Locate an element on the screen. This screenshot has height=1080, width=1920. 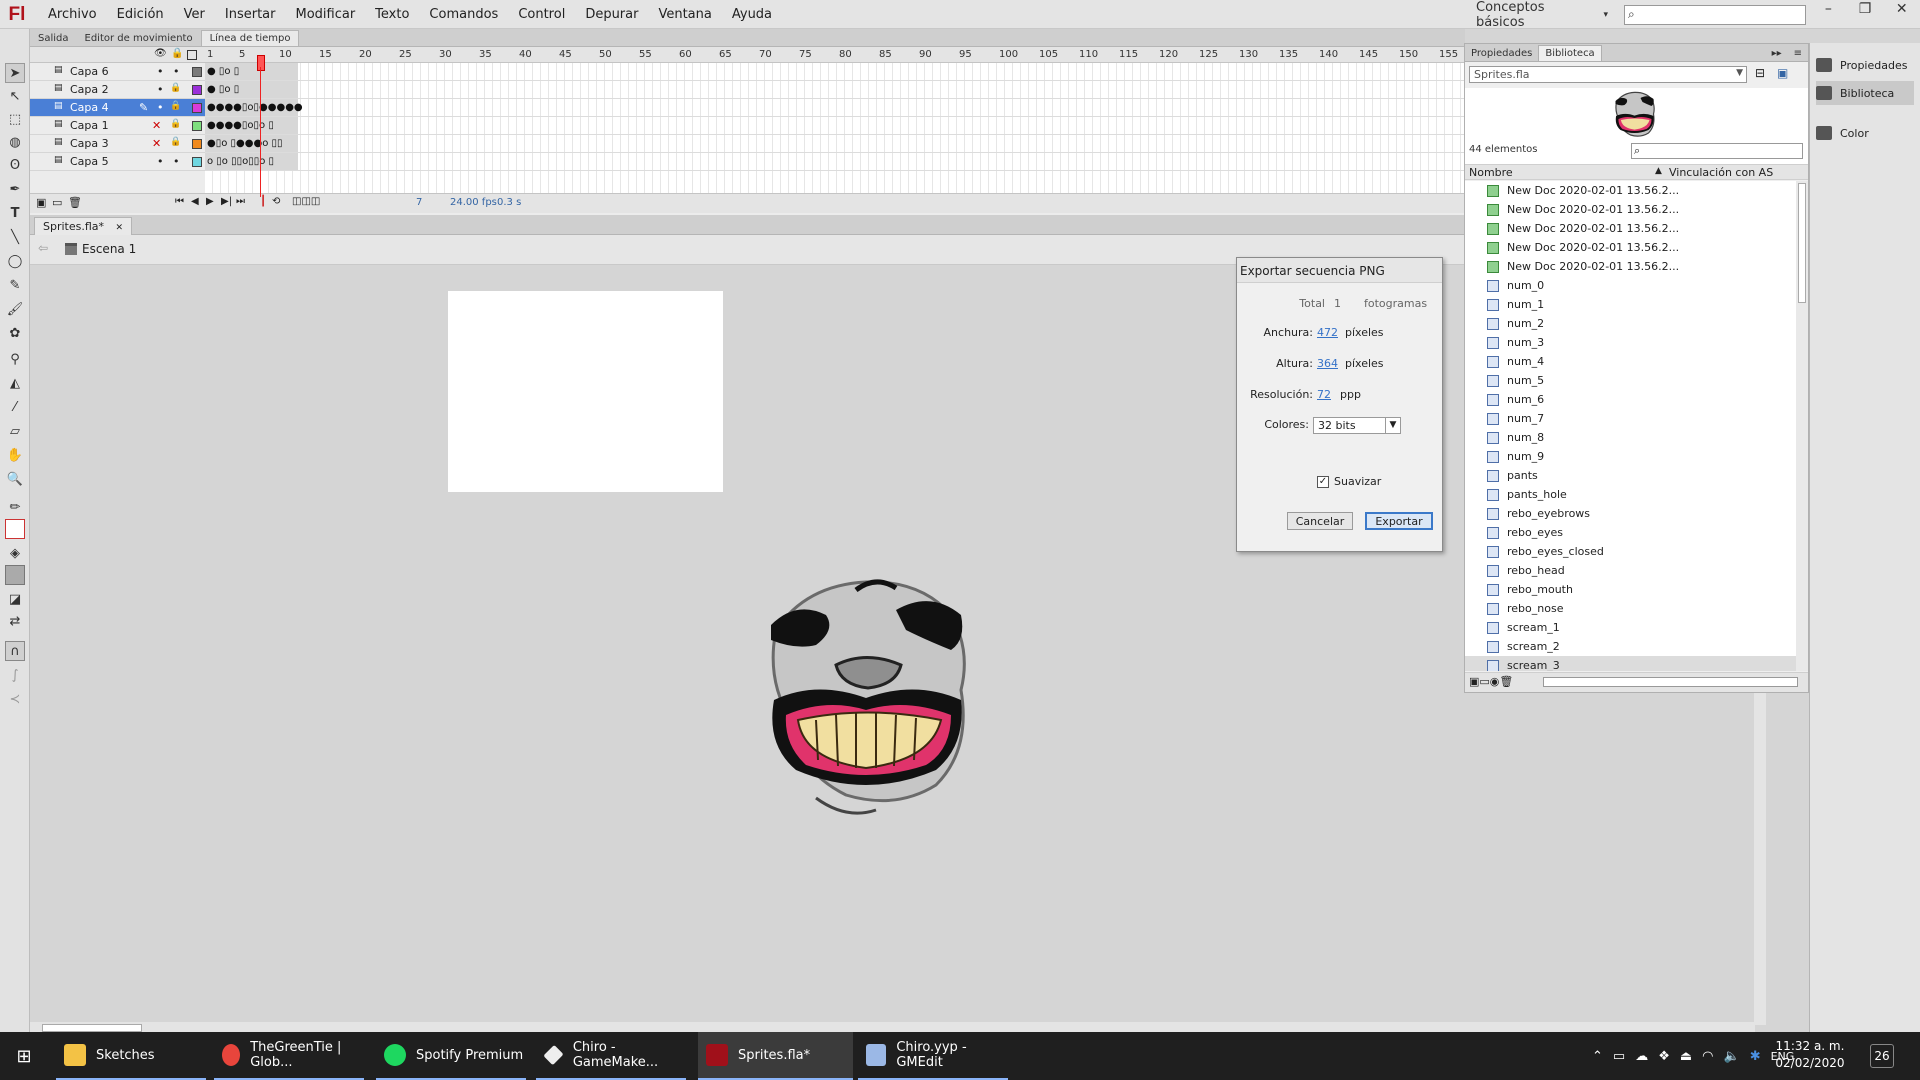
stage is located at coordinates (585, 391).